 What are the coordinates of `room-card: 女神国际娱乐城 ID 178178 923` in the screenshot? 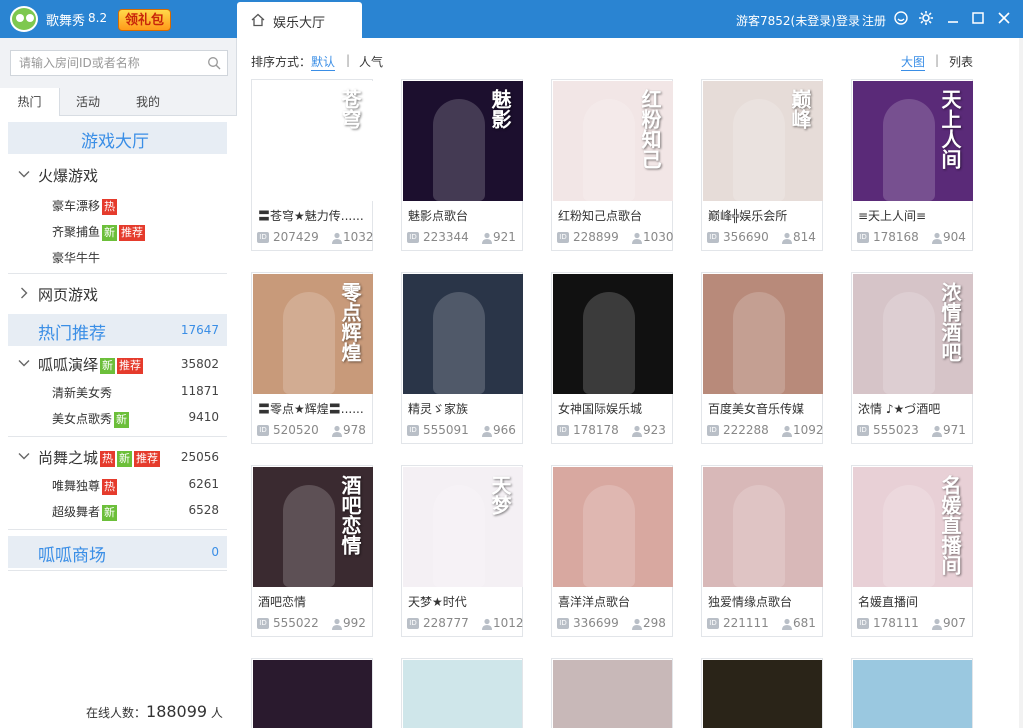 It's located at (612, 358).